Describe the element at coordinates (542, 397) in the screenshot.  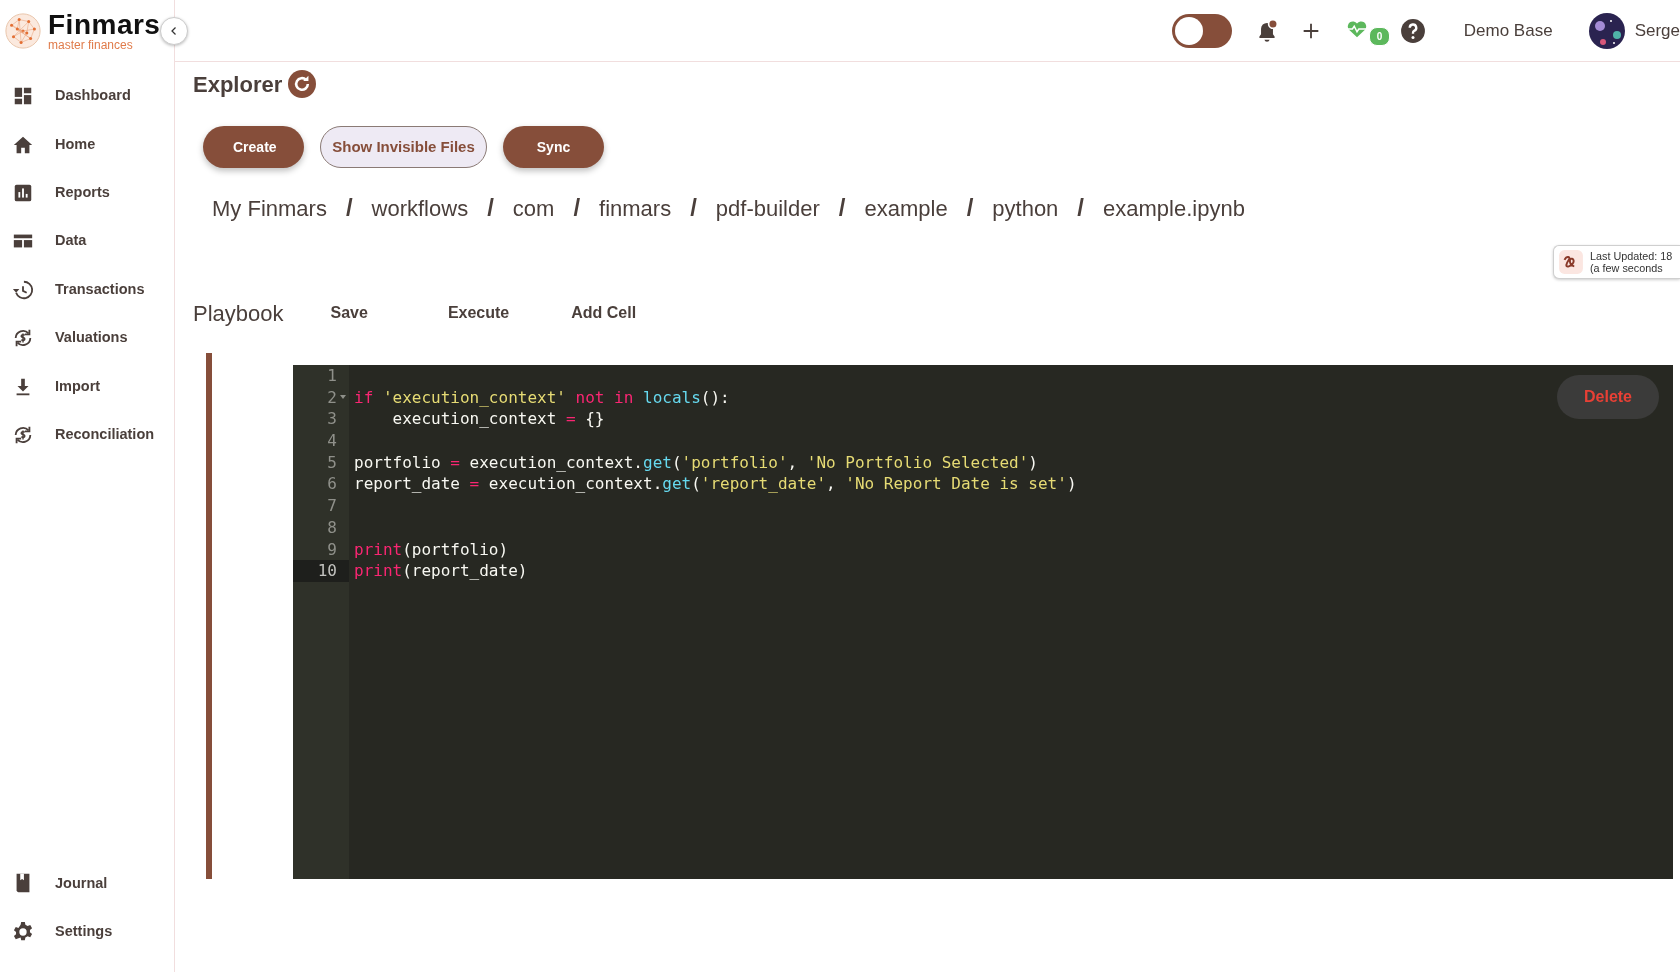
I see `code-line: if 'execution_context' not in locals():` at that location.